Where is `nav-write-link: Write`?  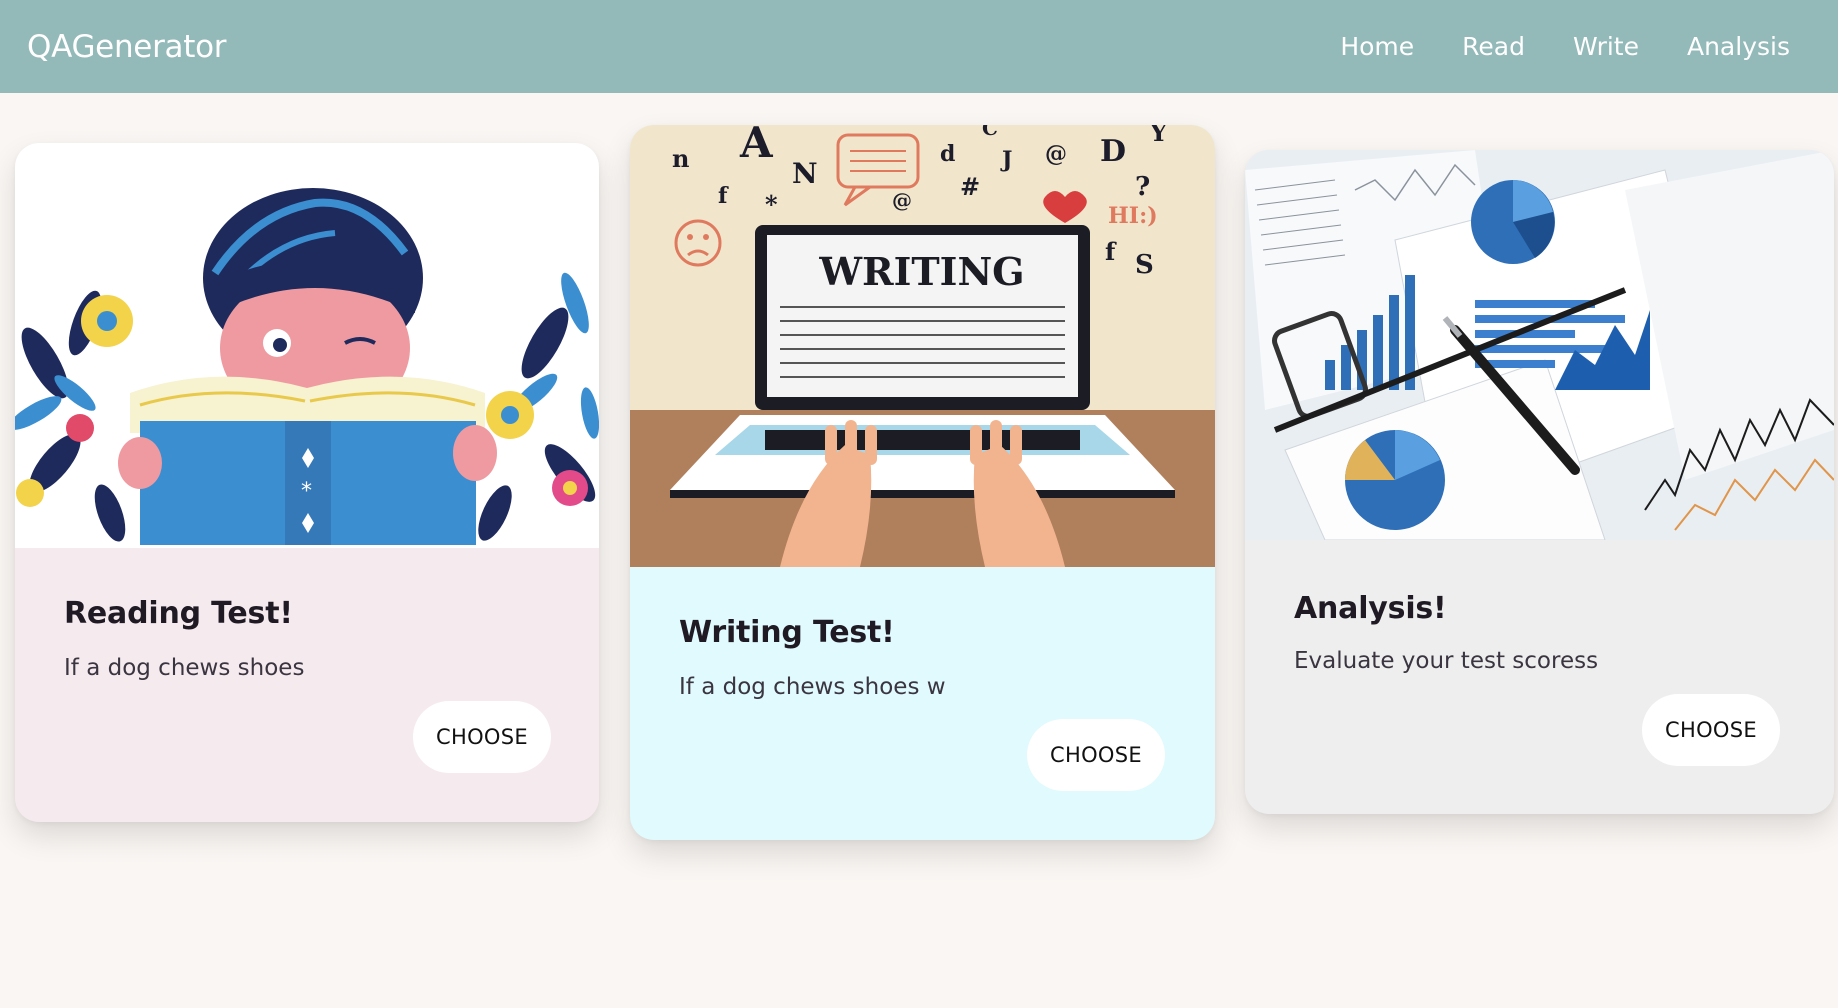
nav-write-link: Write is located at coordinates (1606, 46).